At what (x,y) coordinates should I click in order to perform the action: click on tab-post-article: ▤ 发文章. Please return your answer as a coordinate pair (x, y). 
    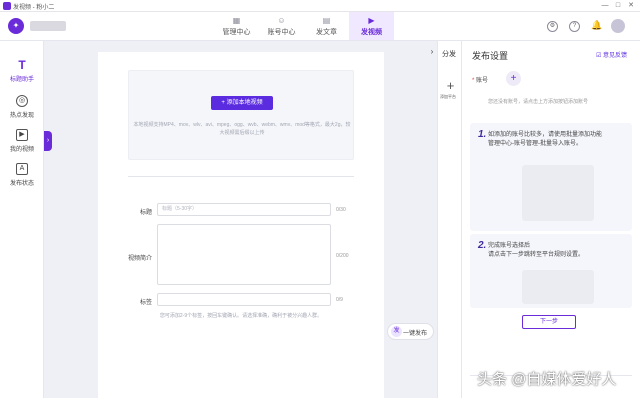
    Looking at the image, I should click on (326, 26).